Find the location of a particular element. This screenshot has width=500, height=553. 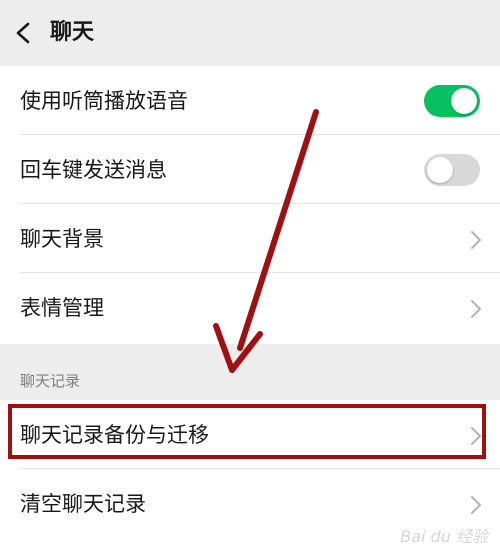

setting-label: 聊天背景 is located at coordinates (62, 239).